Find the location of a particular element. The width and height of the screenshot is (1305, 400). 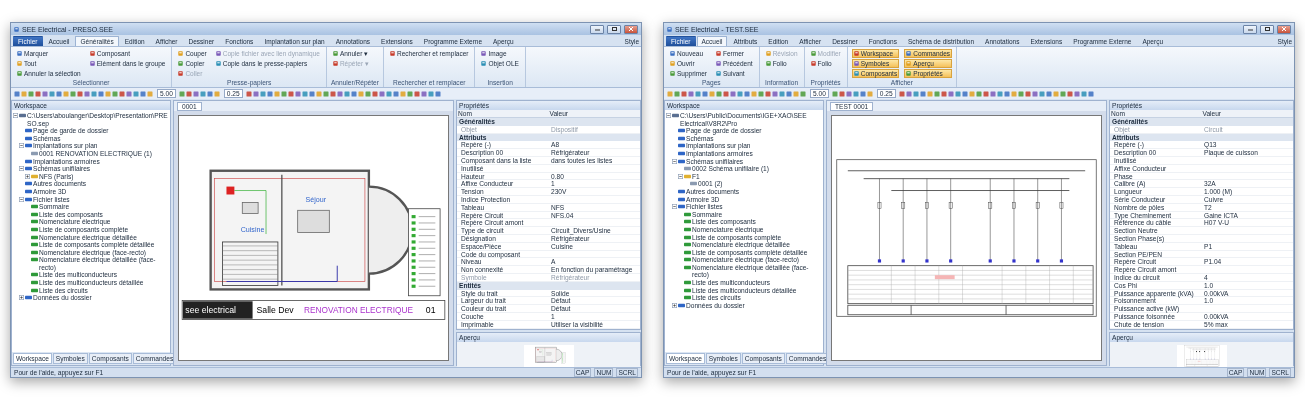

title-block-text: RENOVATION ELECTRIQUE is located at coordinates (358, 310).